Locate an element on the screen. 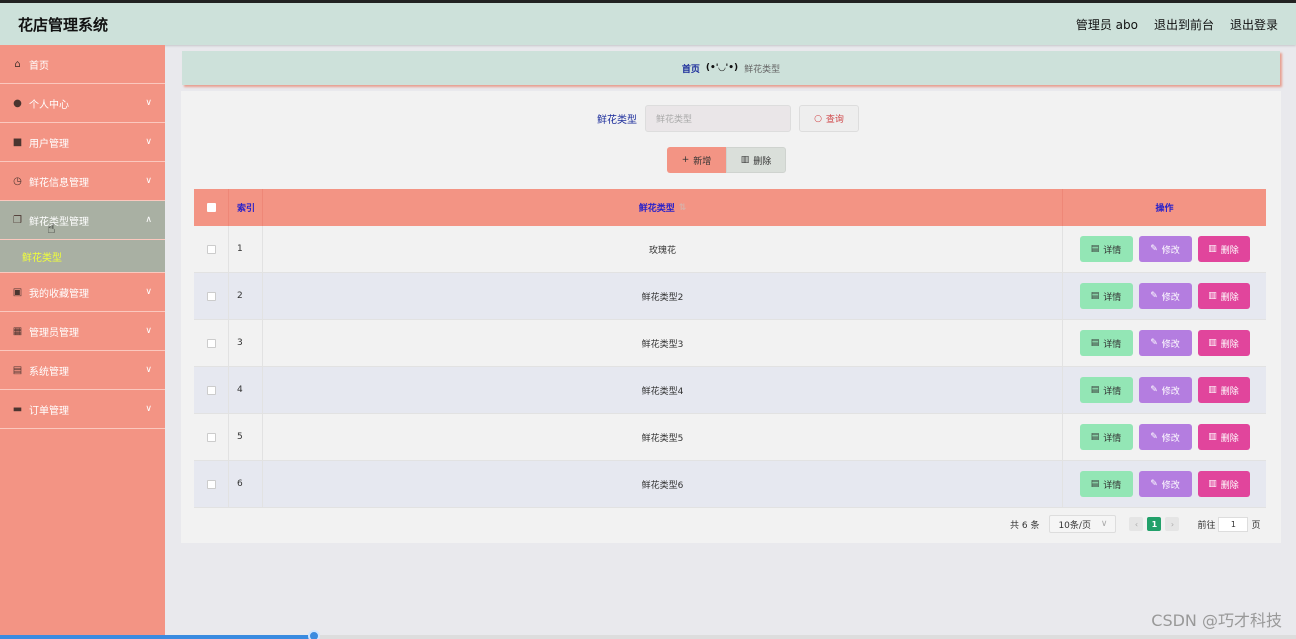 The height and width of the screenshot is (639, 1296). sidebar-item-flower-type: ❐ 鲜花类型管理 ∧ is located at coordinates (82, 220).